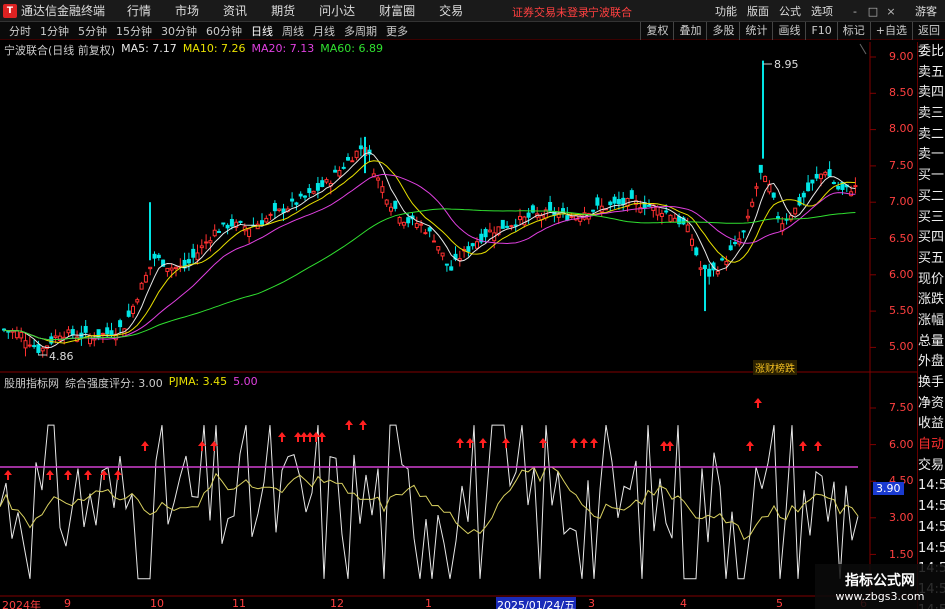 This screenshot has height=609, width=945. I want to click on quote-row: 14:56, so click(931, 527).